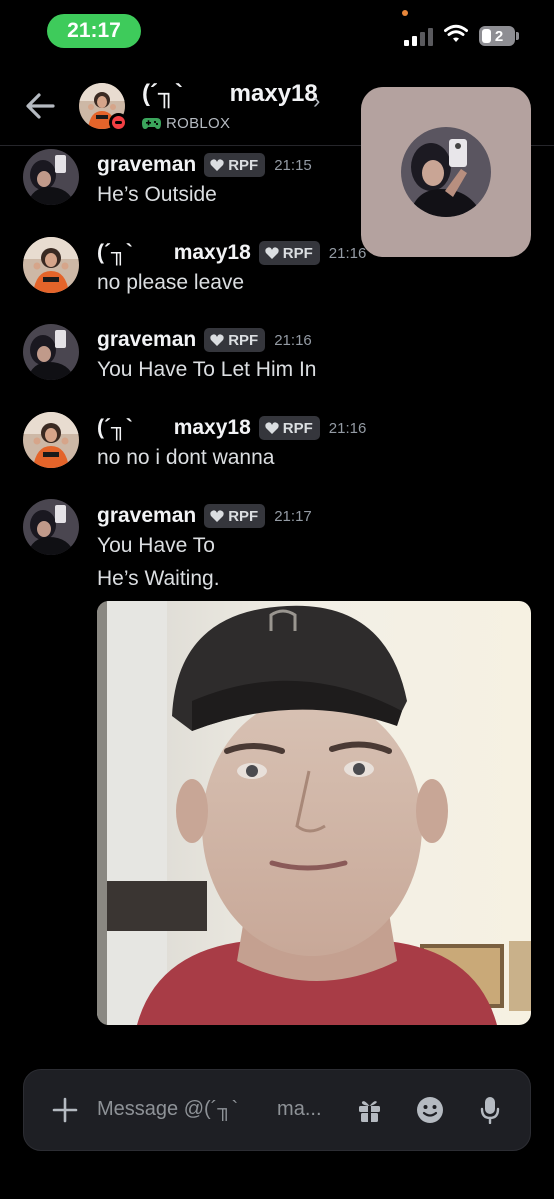  I want to click on chevron-right-icon: ›, so click(316, 101).